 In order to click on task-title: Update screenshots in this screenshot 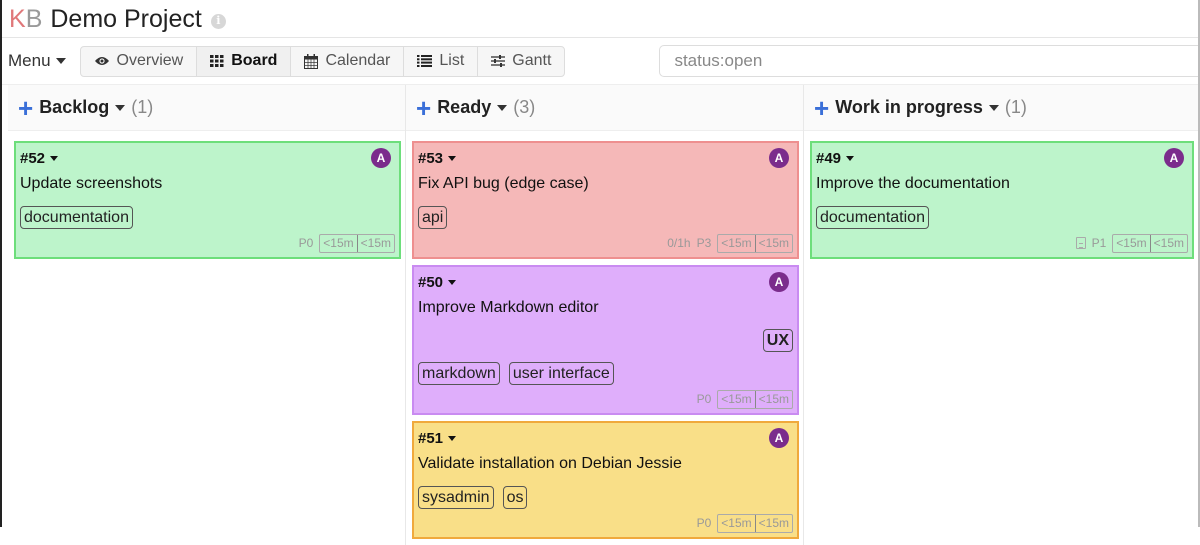, I will do `click(207, 184)`.